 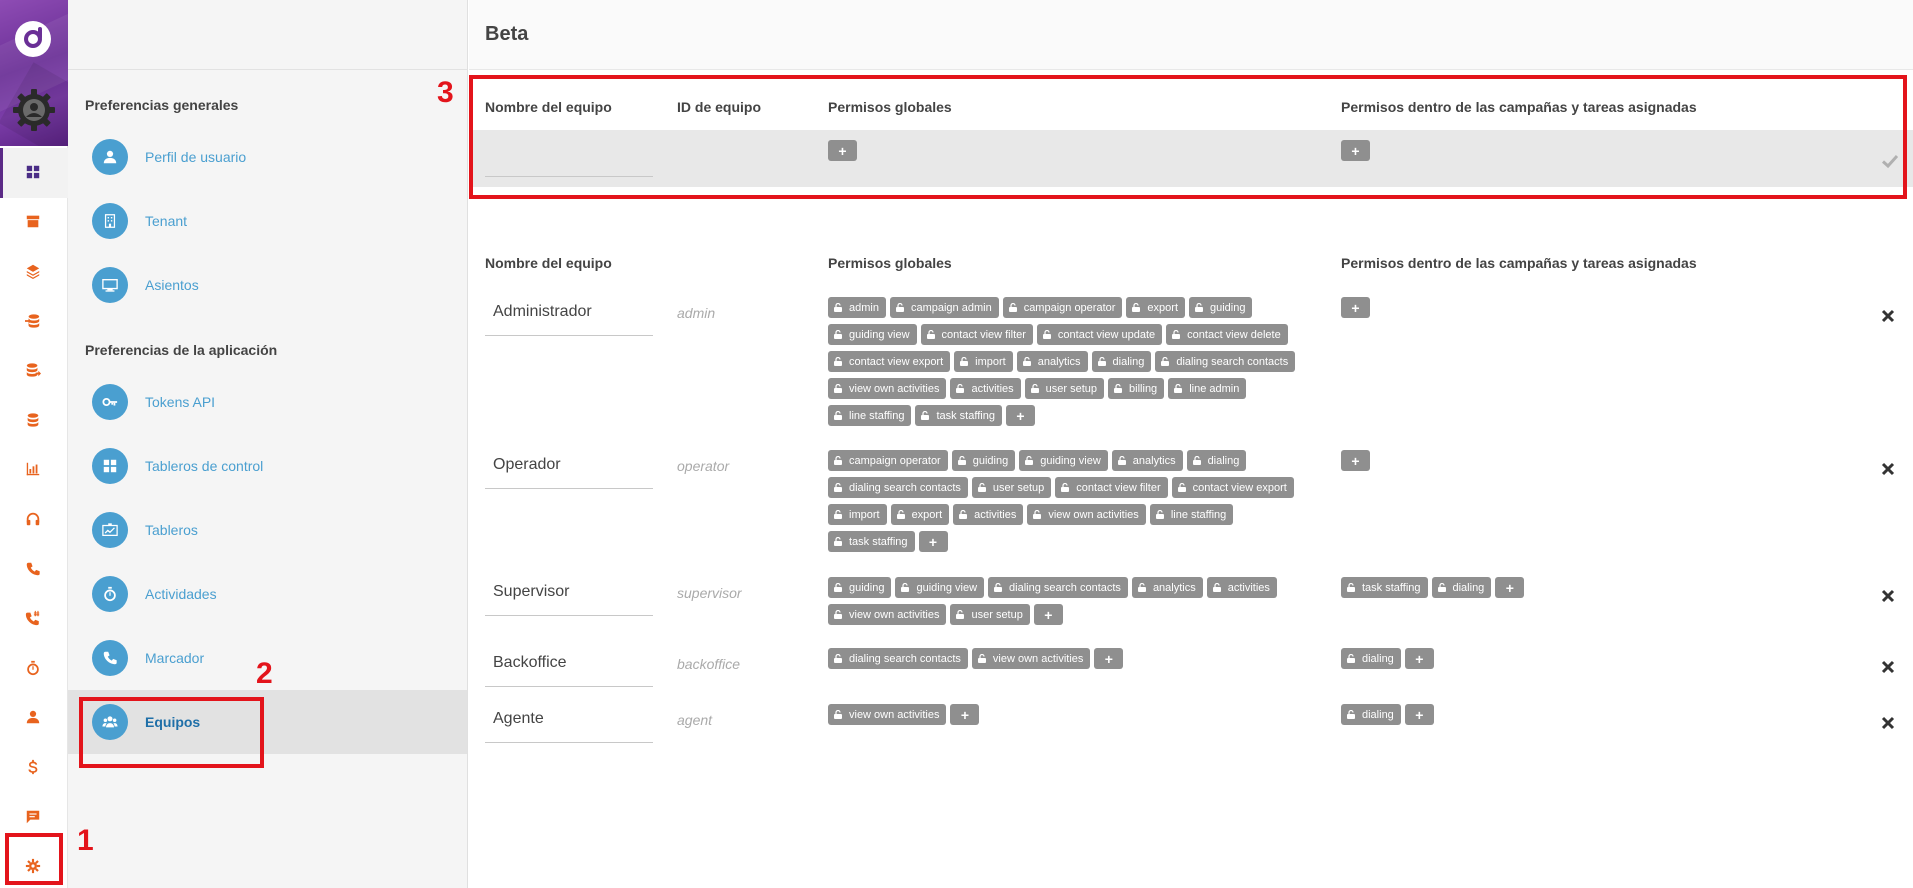 I want to click on permission-tag: billing, so click(x=1136, y=388).